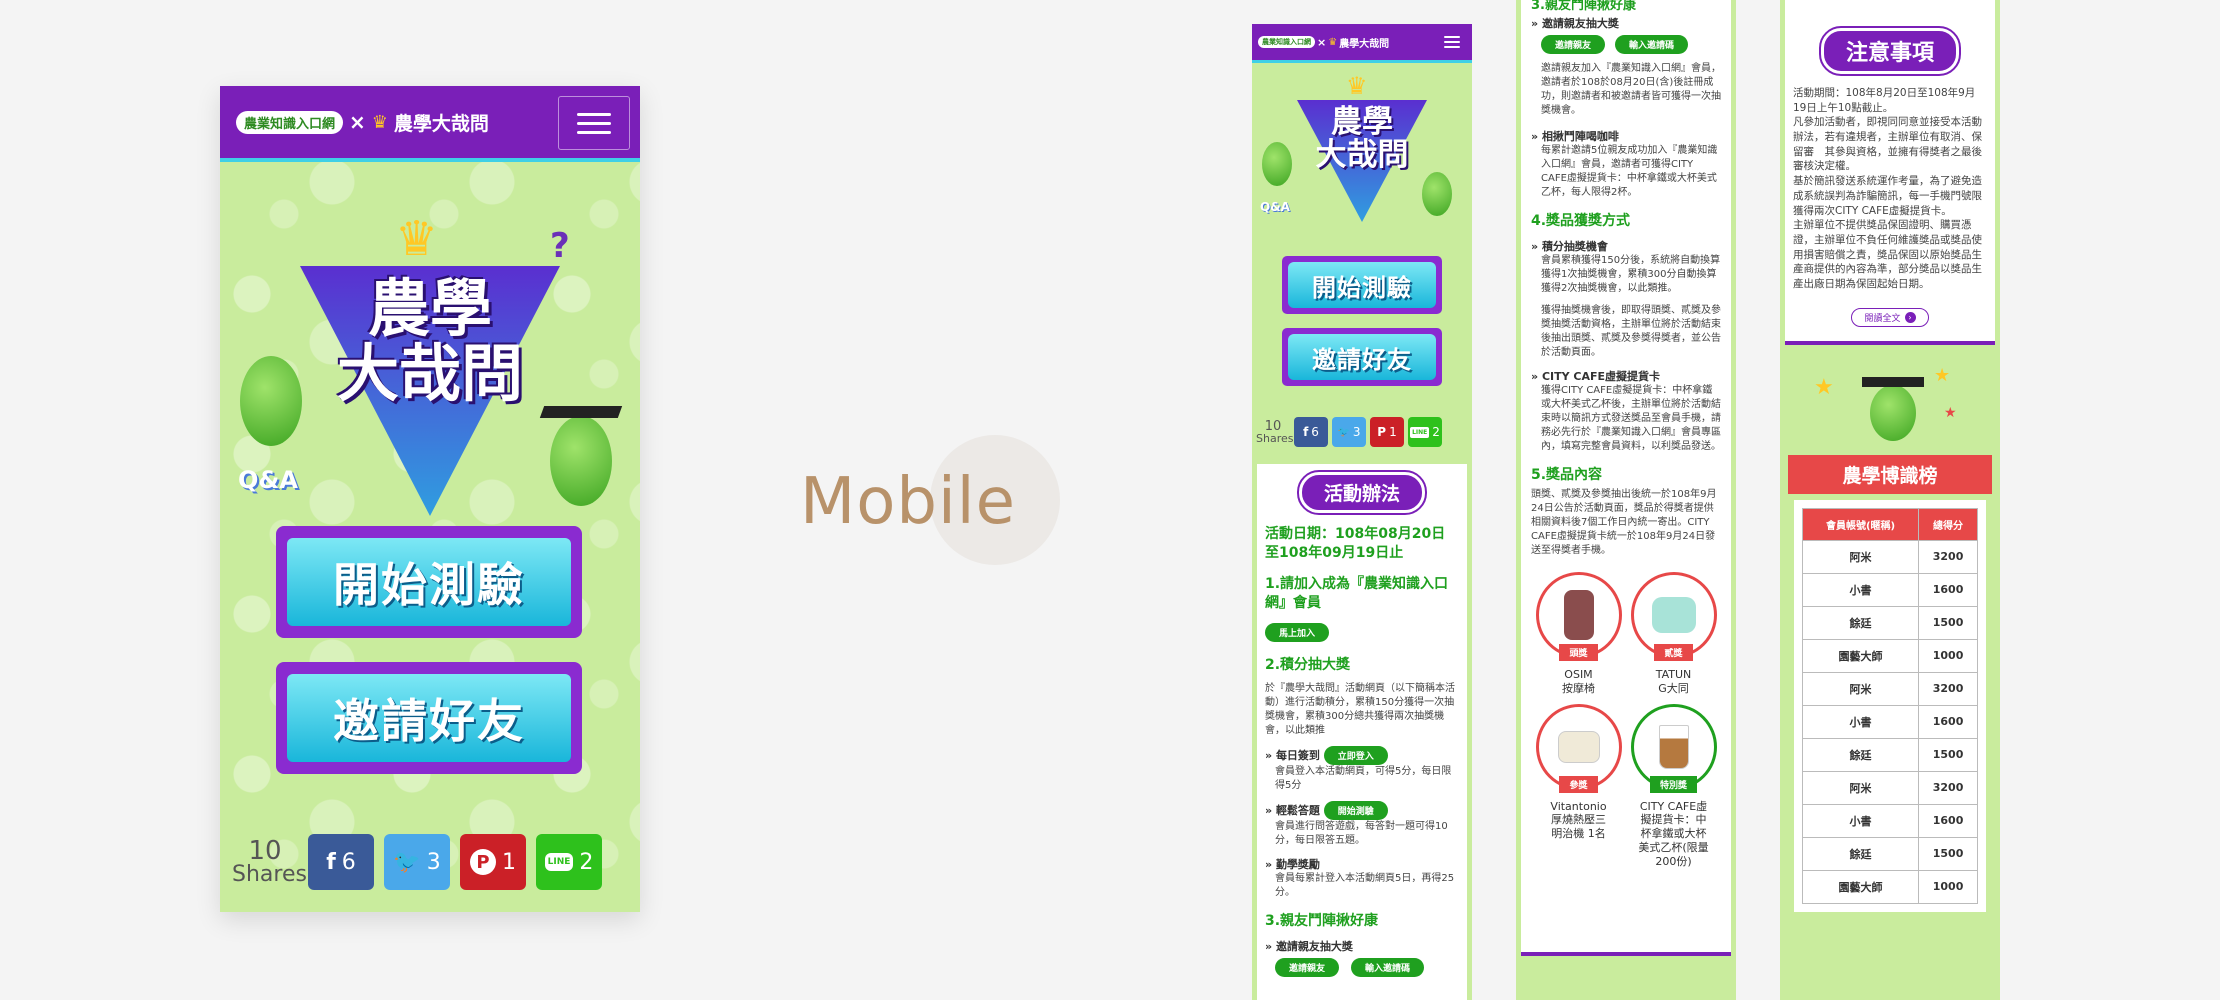 This screenshot has height=1000, width=2220. What do you see at coordinates (1673, 833) in the screenshot?
I see `prize-name: CITY CAFE虛 擬提貨卡：中 杯拿鐵或大杯 美式乙杯(限量 200份)` at bounding box center [1673, 833].